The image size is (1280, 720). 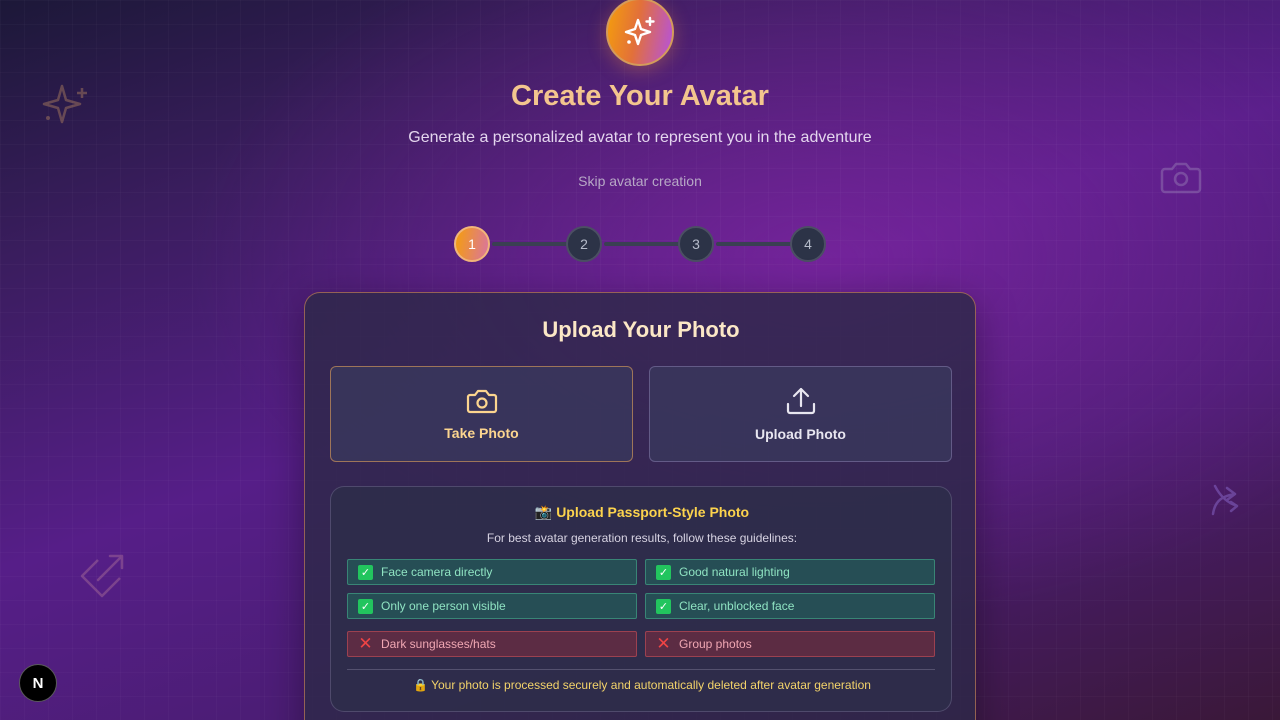 What do you see at coordinates (443, 606) in the screenshot?
I see `guideline-text: Only one person visible` at bounding box center [443, 606].